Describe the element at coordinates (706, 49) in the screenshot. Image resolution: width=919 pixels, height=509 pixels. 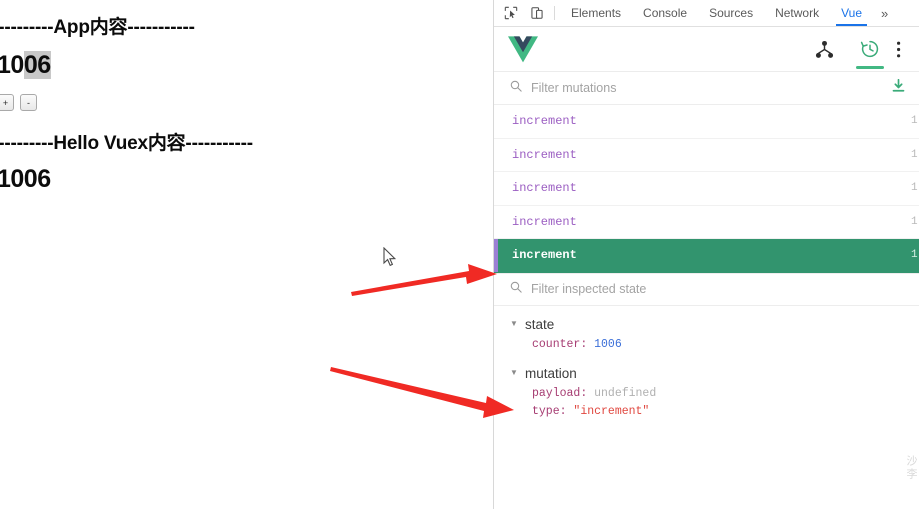
I see `vue-devtools-toolbar` at that location.